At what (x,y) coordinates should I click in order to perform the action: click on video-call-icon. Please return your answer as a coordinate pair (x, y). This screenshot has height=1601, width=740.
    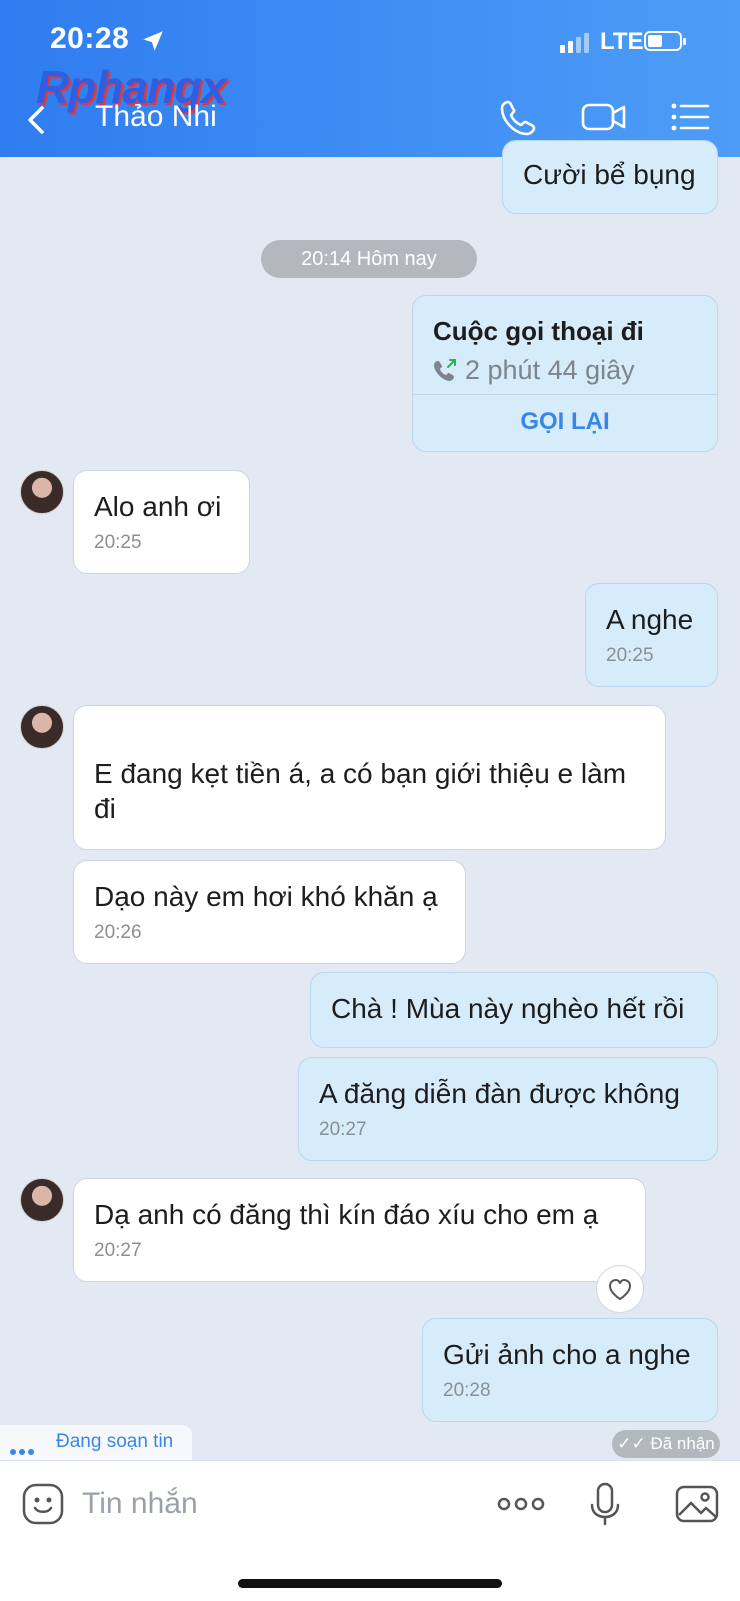
    Looking at the image, I should click on (604, 117).